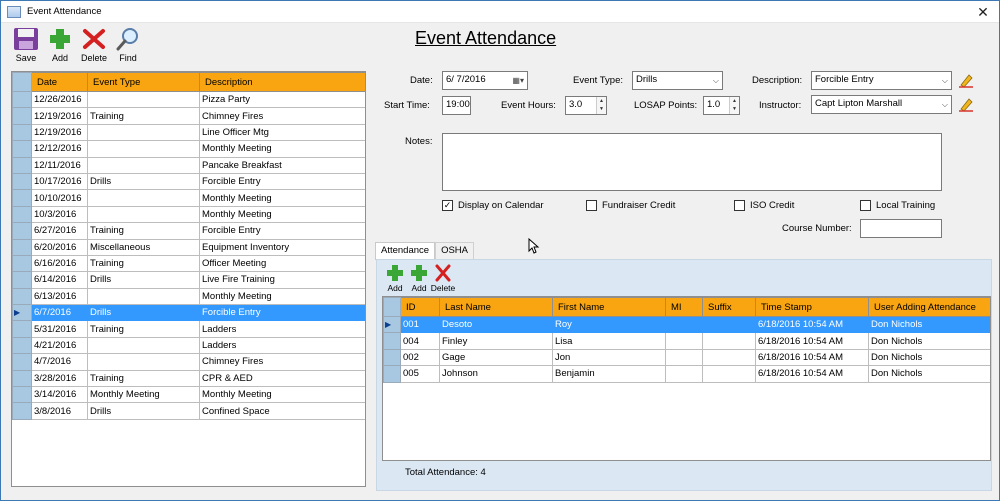 The image size is (1000, 501). What do you see at coordinates (881, 104) in the screenshot?
I see `instructor-select: Capt Lipton Marshall ⌵` at bounding box center [881, 104].